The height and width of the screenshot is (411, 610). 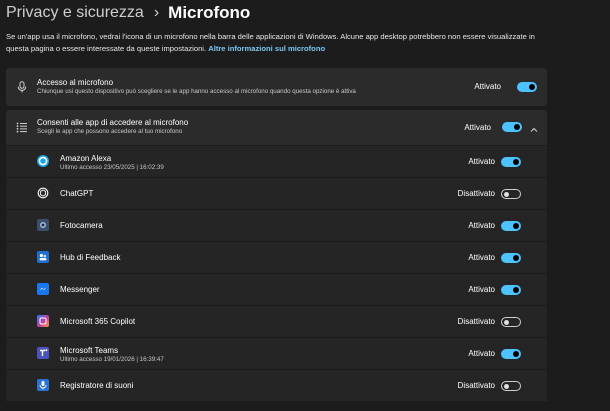 I want to click on page-header: Privacy e sicurezza › Microfono, so click(x=128, y=13).